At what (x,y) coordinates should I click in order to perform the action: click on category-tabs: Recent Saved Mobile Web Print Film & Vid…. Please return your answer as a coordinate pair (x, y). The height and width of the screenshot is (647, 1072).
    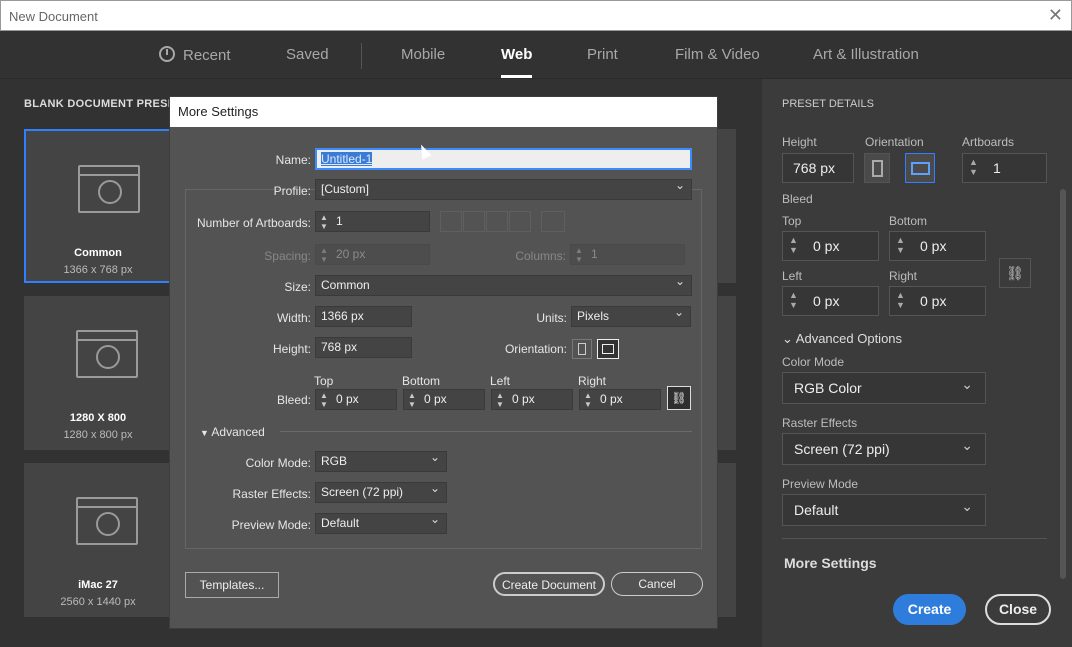
    Looking at the image, I should click on (536, 55).